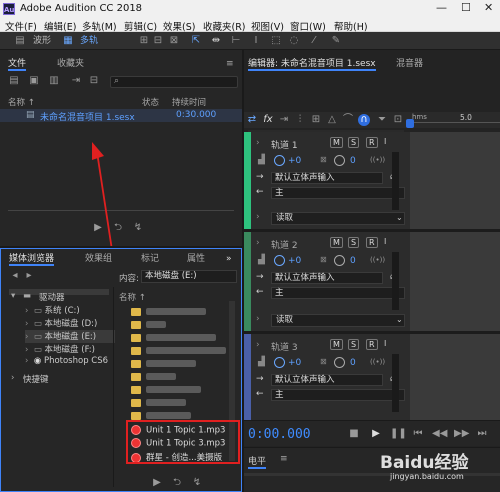 The image size is (500, 492). What do you see at coordinates (294, 41) in the screenshot?
I see `lasso-icon: ◌` at bounding box center [294, 41].